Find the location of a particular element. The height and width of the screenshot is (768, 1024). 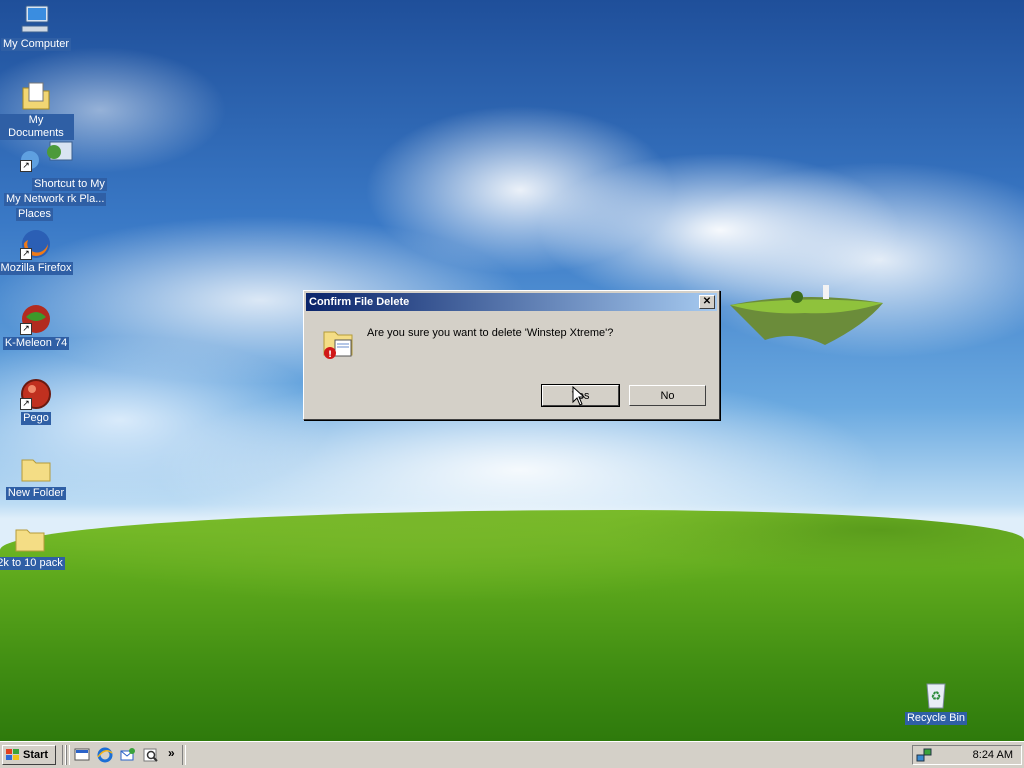

desktop-icon-label: My Computer is located at coordinates (36, 44).